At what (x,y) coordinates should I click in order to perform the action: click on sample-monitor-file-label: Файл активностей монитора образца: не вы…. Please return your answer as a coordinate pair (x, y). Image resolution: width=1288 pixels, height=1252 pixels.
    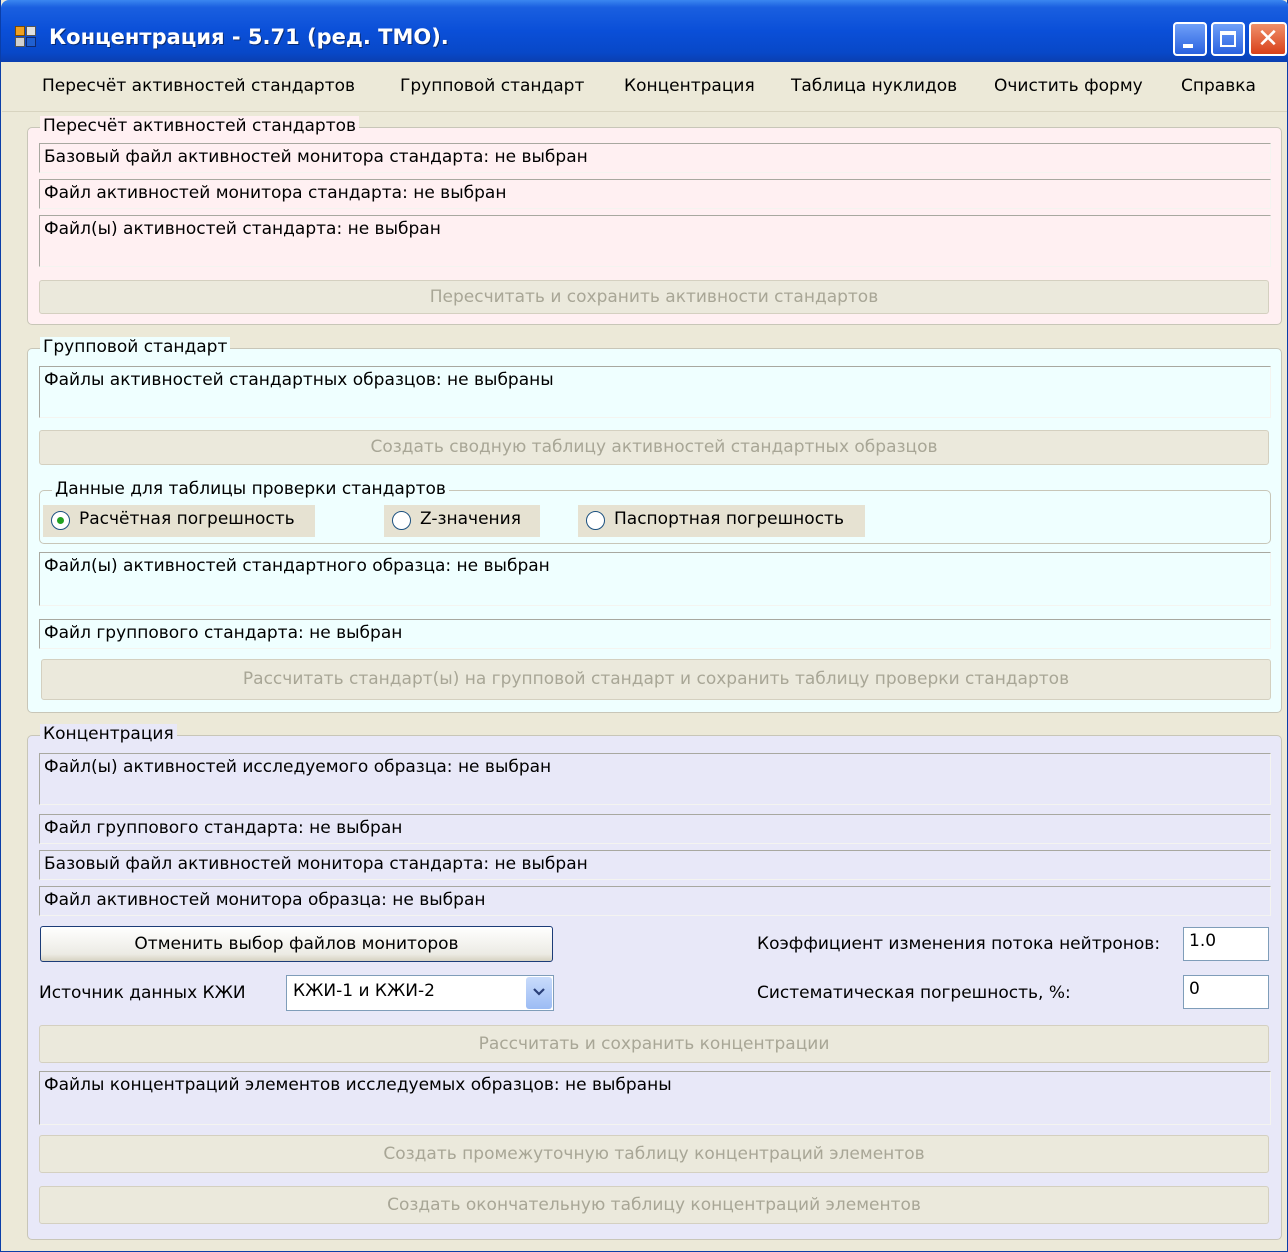
    Looking at the image, I should click on (655, 901).